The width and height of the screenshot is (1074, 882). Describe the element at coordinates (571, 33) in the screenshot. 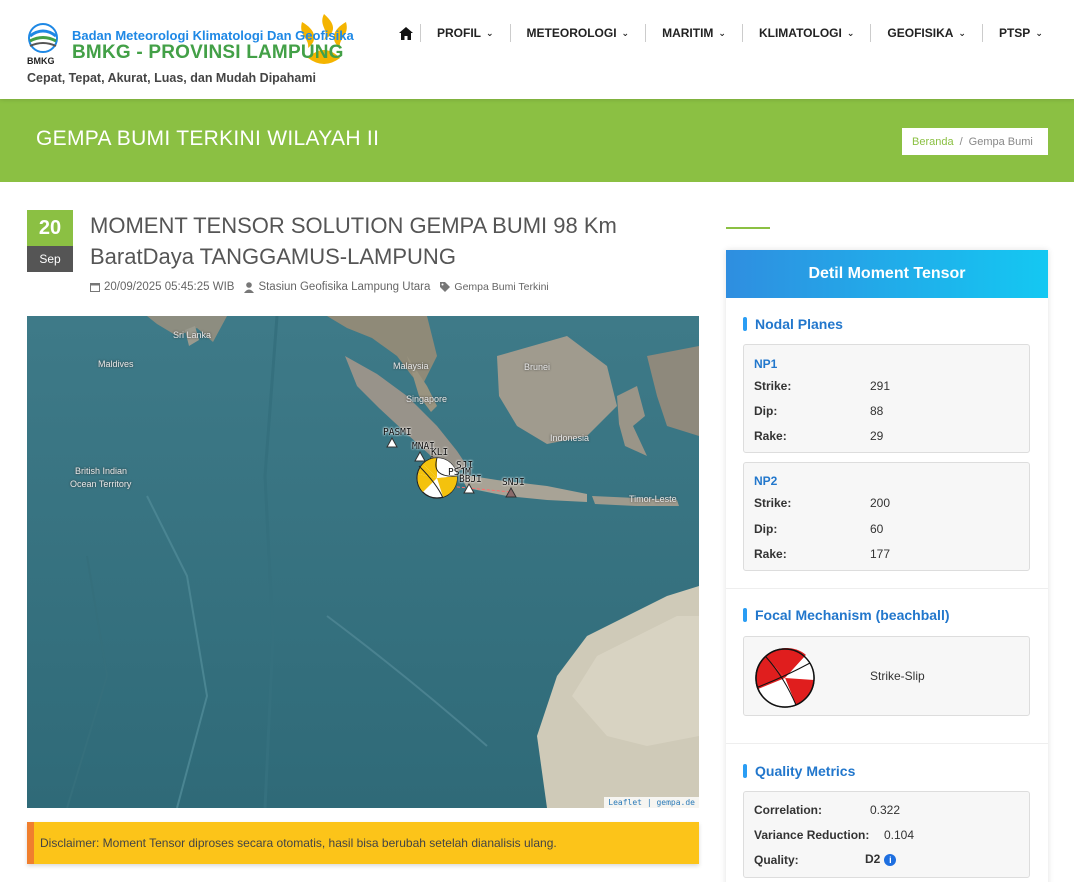

I see `nav-label: METEOROLOGI` at that location.